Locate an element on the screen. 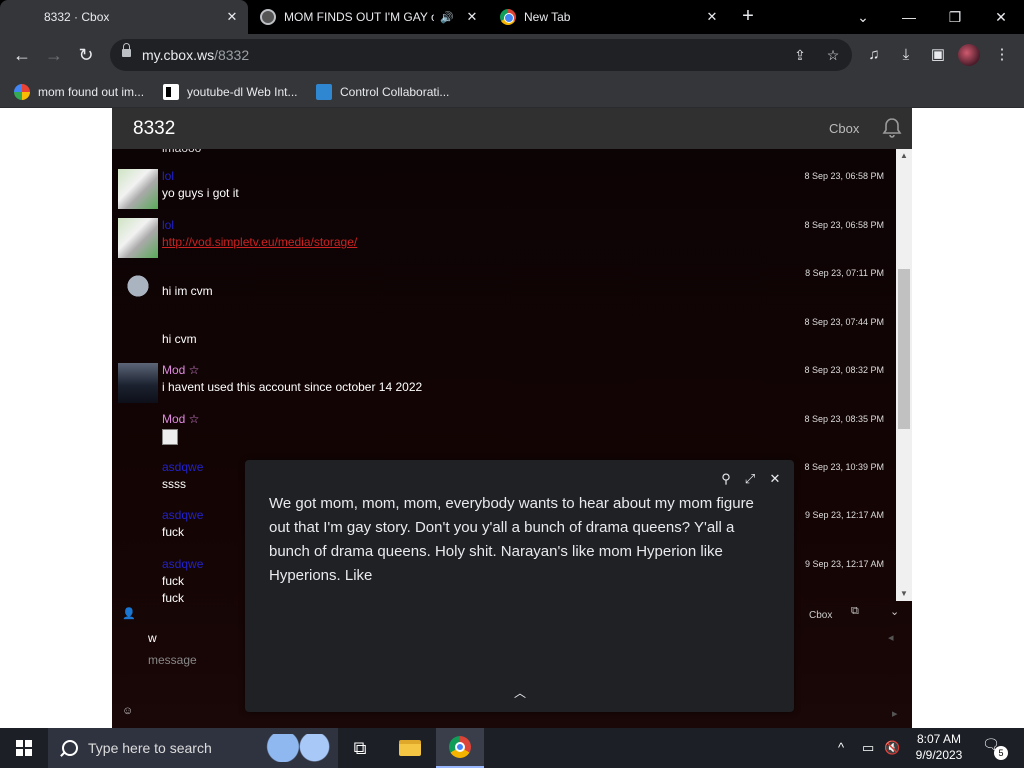 Image resolution: width=1024 pixels, height=768 pixels. windows-logo-icon is located at coordinates (24, 748).